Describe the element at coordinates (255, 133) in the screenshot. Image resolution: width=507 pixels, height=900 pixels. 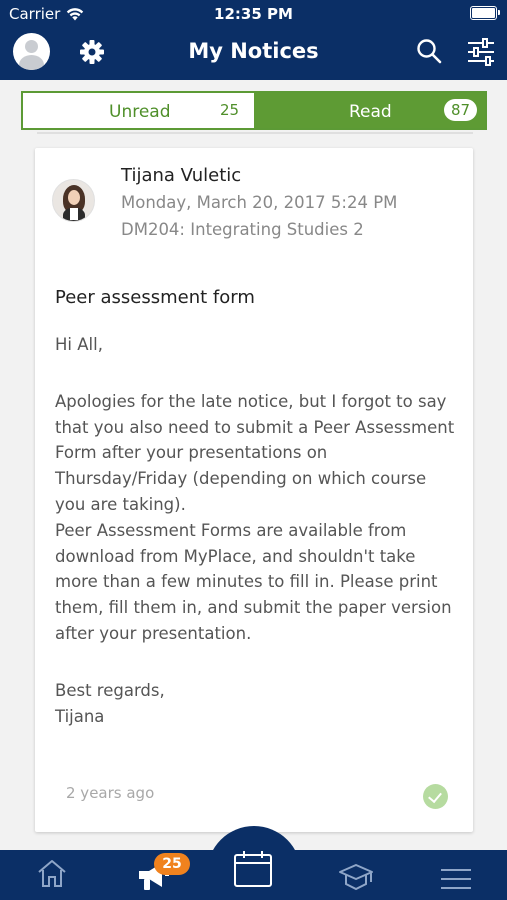
I see `divider` at that location.